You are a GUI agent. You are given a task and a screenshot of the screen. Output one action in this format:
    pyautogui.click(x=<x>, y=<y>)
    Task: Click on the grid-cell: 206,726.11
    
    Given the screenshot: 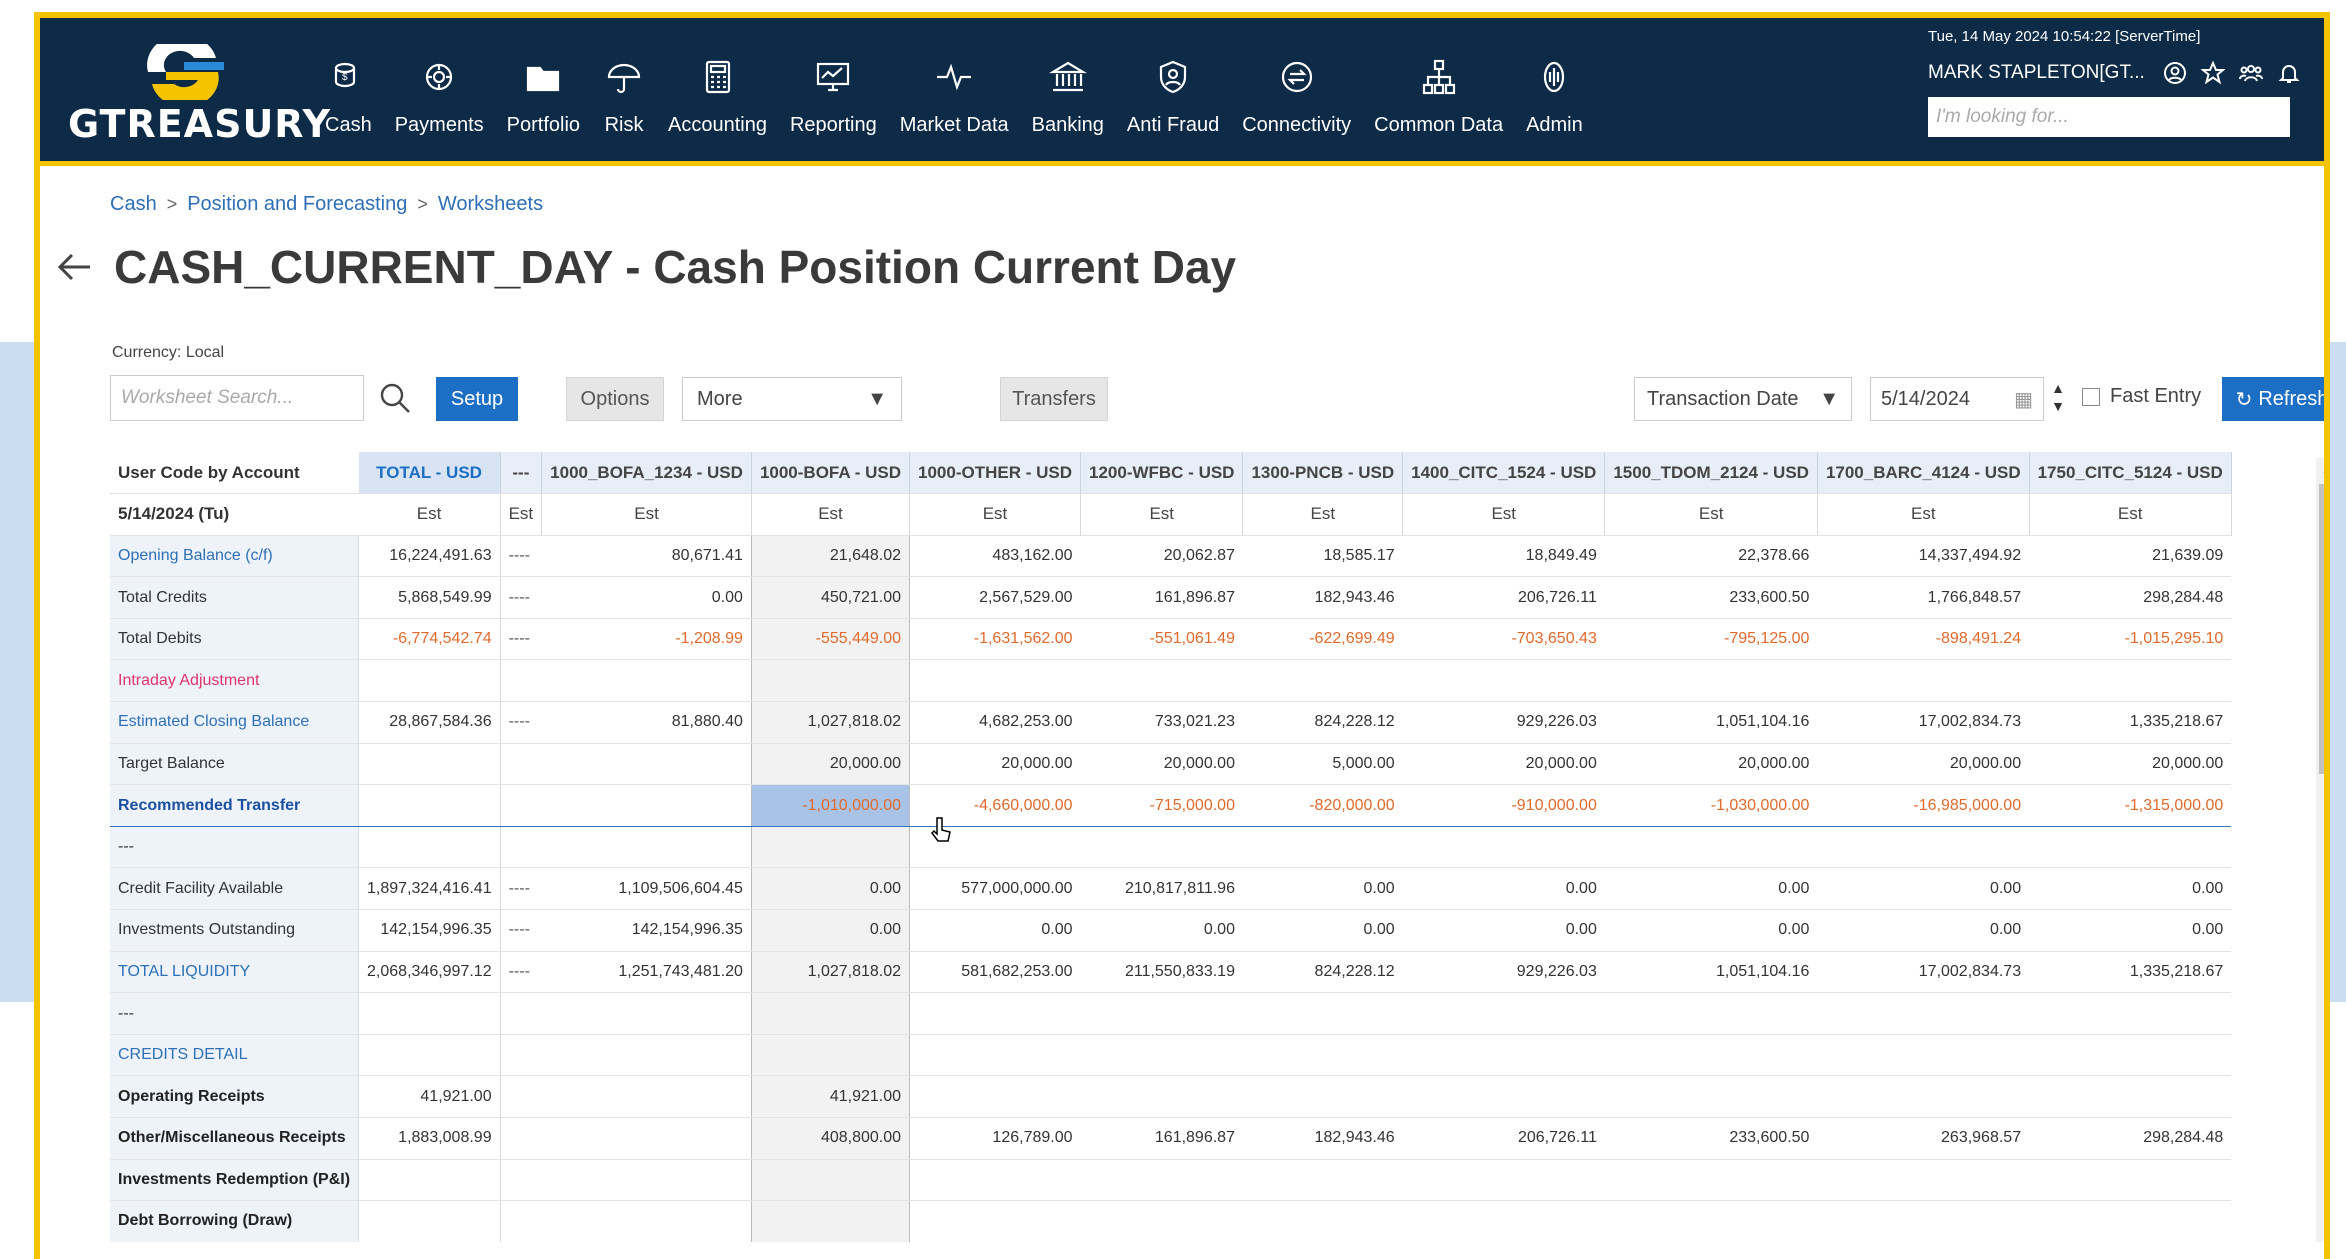 What is the action you would take?
    pyautogui.click(x=1503, y=1138)
    